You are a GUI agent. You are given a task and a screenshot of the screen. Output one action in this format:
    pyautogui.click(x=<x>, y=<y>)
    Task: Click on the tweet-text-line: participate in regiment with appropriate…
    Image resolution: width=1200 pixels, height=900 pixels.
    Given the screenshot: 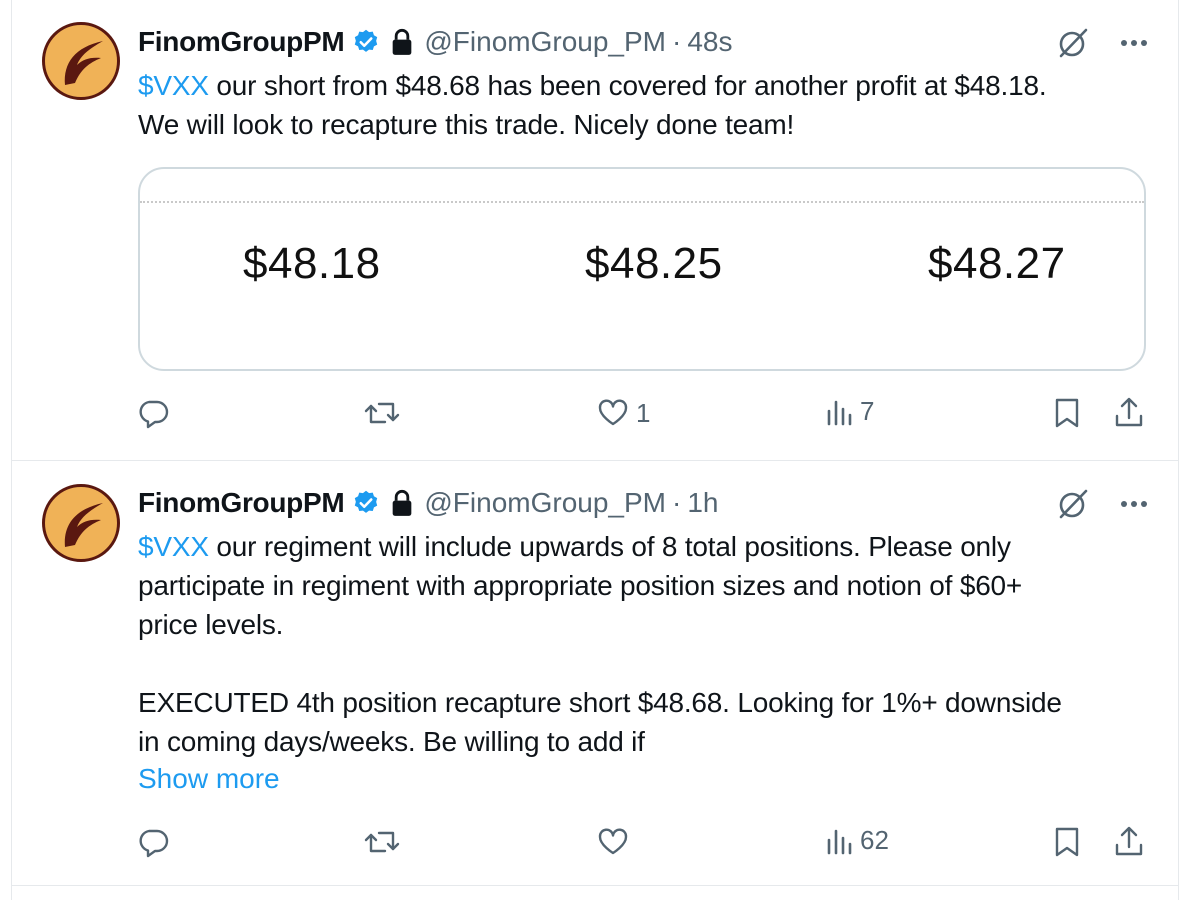 What is the action you would take?
    pyautogui.click(x=580, y=585)
    